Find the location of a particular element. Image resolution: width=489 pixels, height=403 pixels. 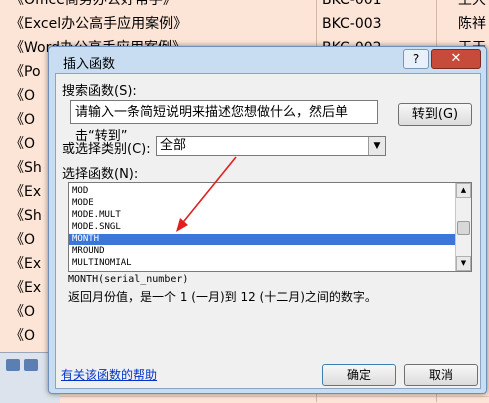

function-list-item: MONTH is located at coordinates (262, 239).